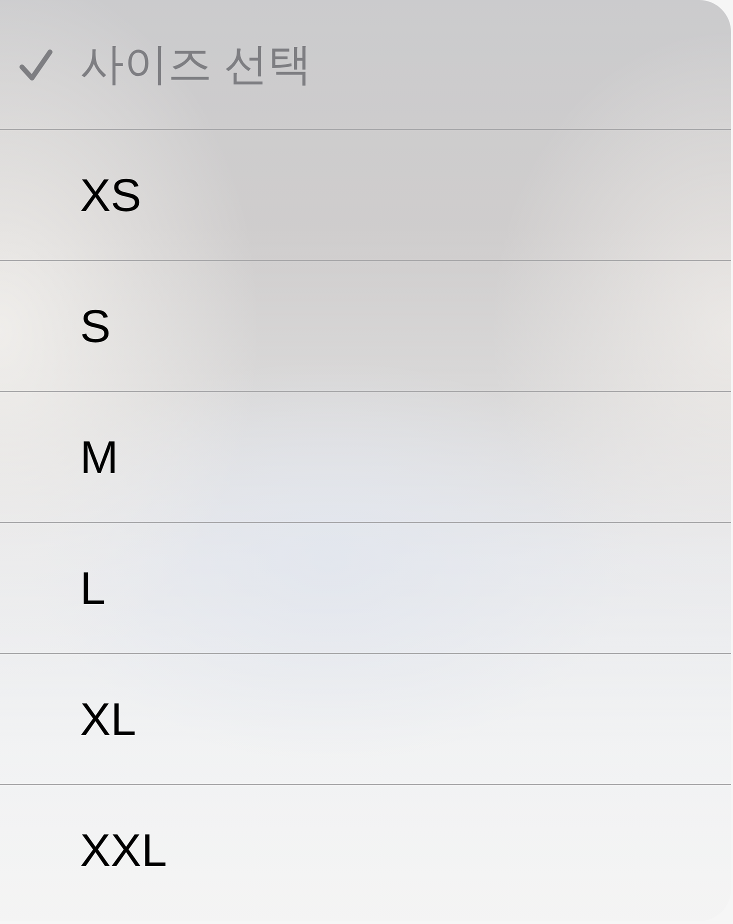  Describe the element at coordinates (365, 718) in the screenshot. I see `menu-option: XL` at that location.